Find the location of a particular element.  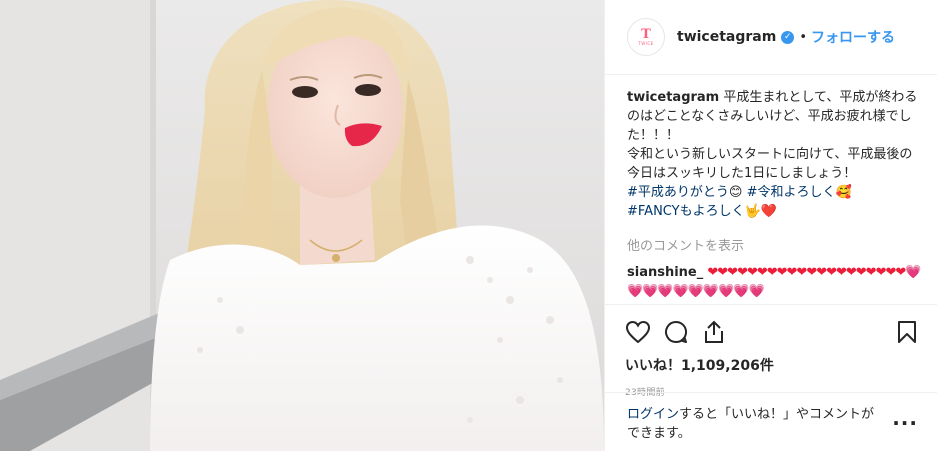

post-header: T TWICE twicetagram ✓ • フォローする is located at coordinates (771, 37).